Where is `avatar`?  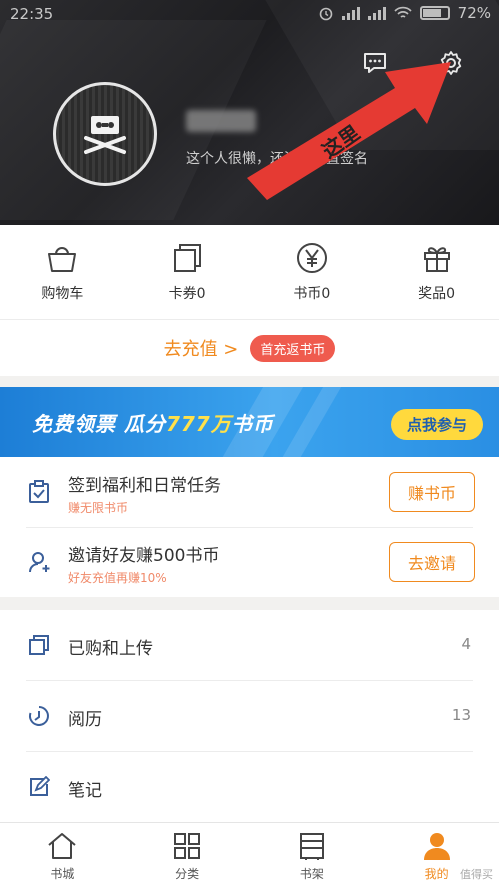 avatar is located at coordinates (105, 134).